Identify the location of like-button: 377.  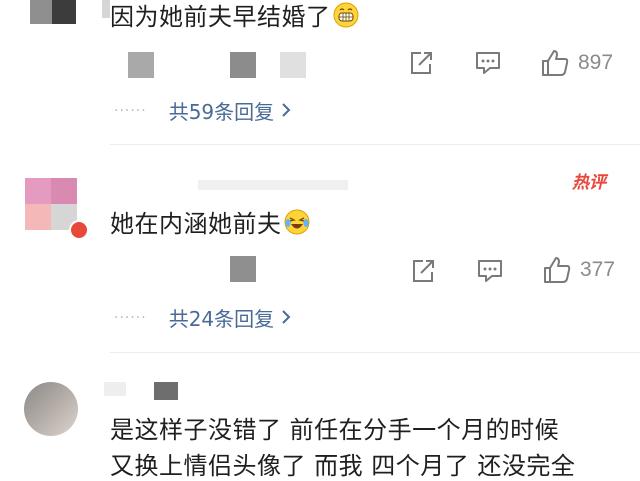
(578, 270).